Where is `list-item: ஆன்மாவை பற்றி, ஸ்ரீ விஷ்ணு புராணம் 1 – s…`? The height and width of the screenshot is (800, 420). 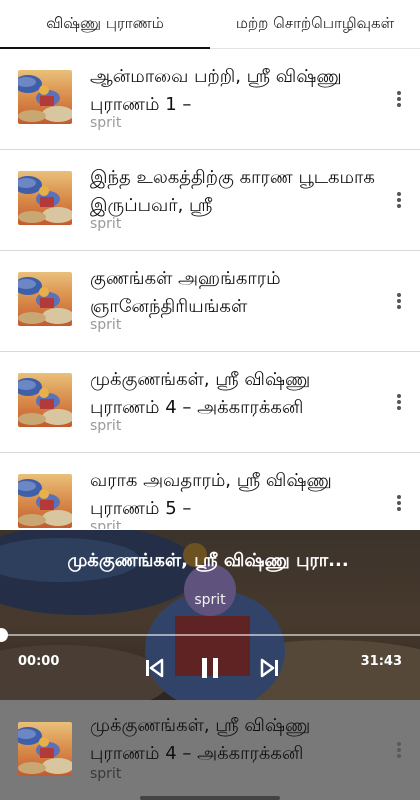 list-item: ஆன்மாவை பற்றி, ஸ்ரீ விஷ்ணு புராணம் 1 – s… is located at coordinates (210, 99).